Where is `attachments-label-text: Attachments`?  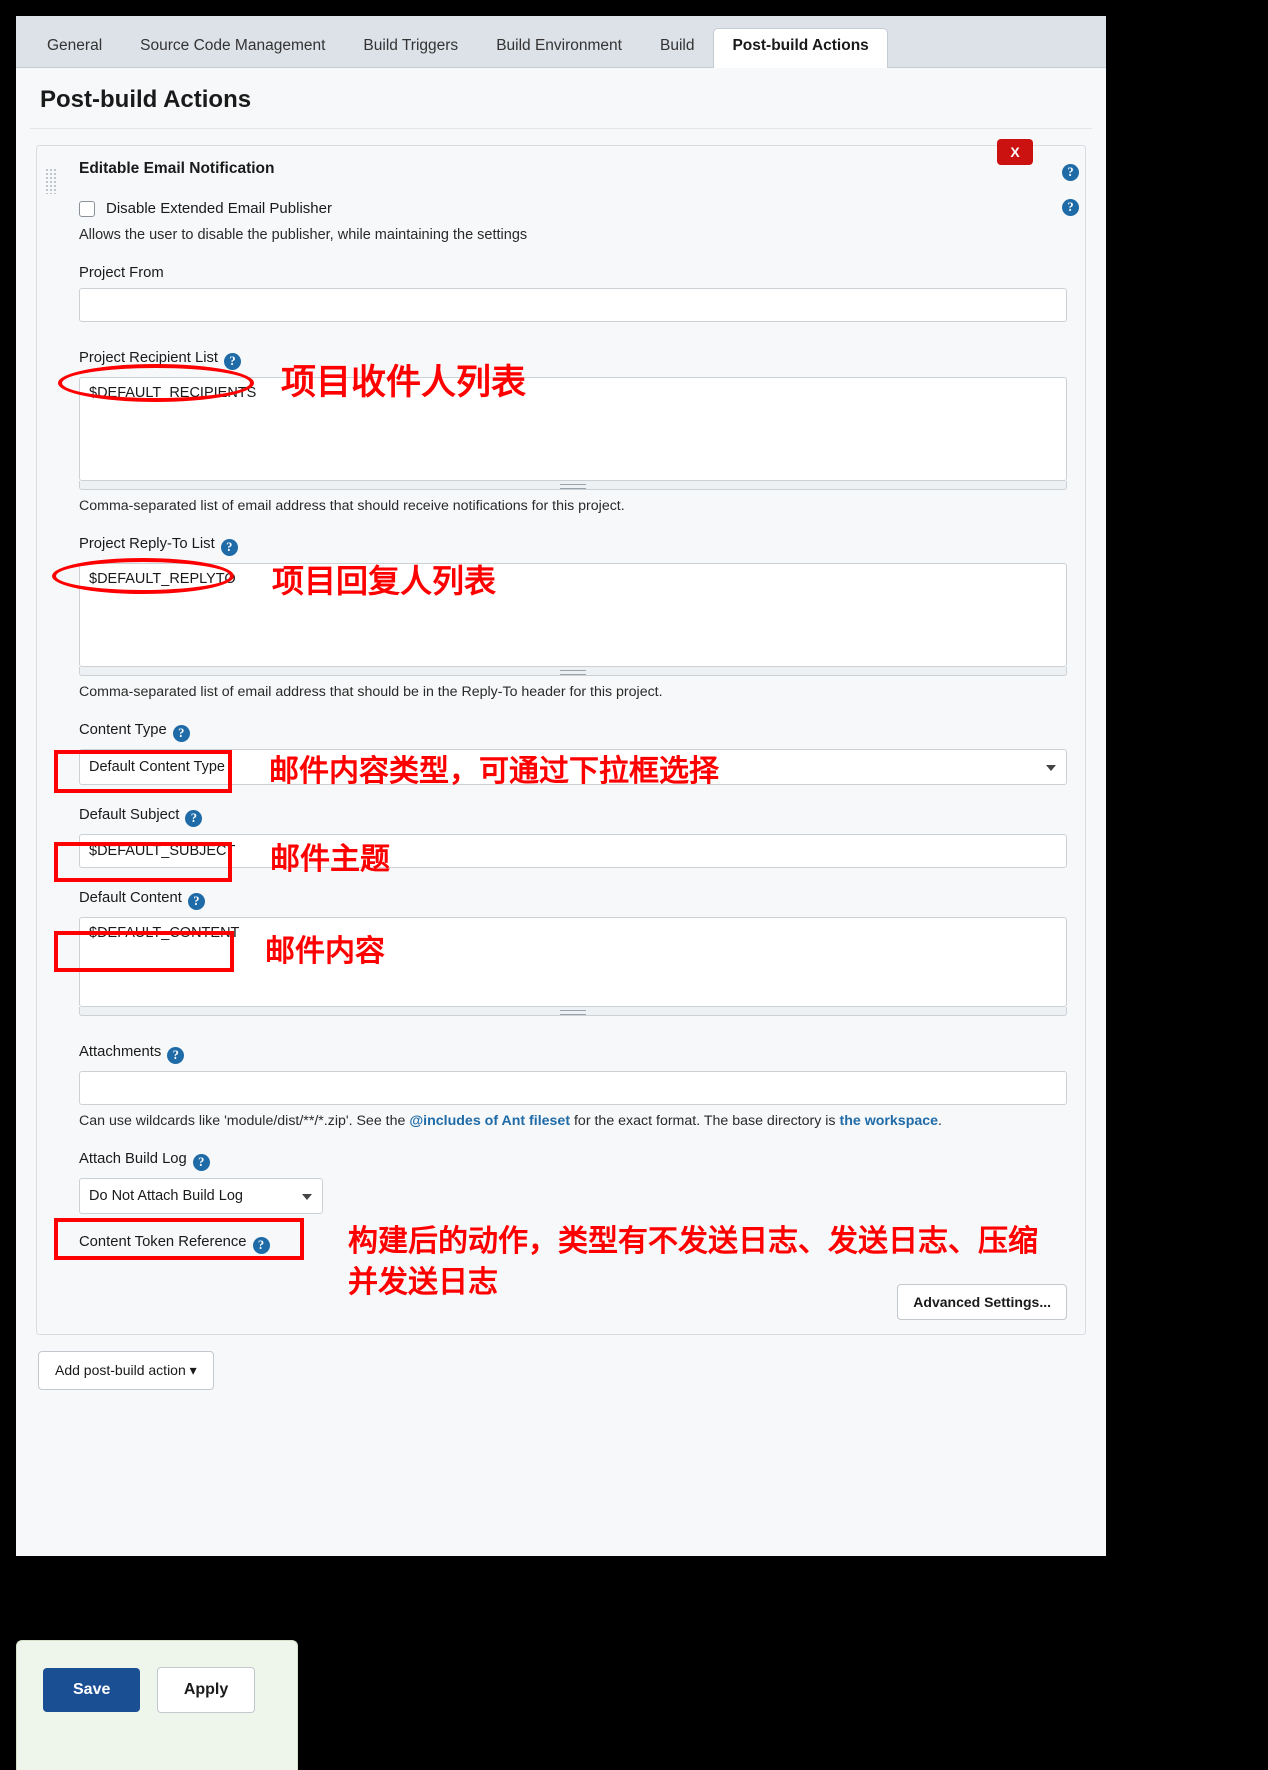 attachments-label-text: Attachments is located at coordinates (120, 1052).